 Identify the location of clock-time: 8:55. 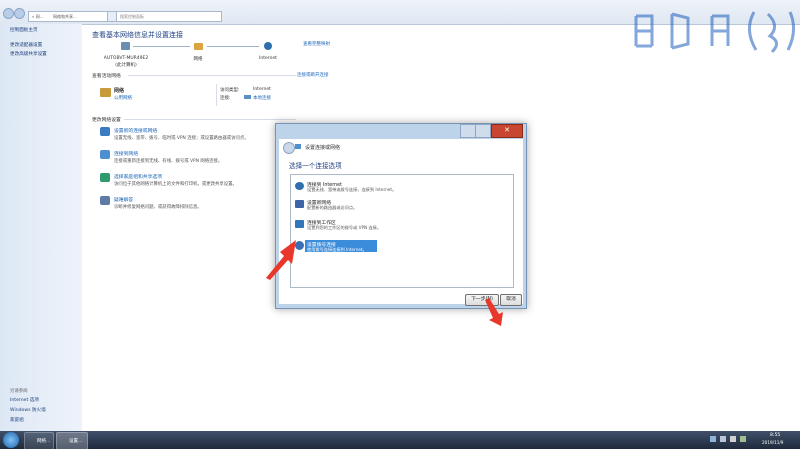
(775, 435).